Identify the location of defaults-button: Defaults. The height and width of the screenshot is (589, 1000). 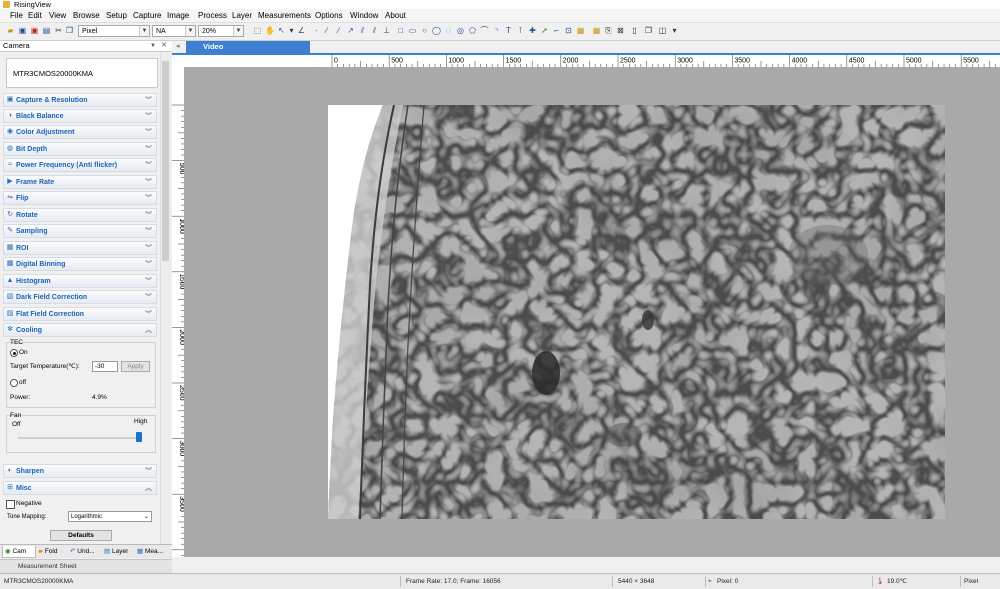
(81, 535).